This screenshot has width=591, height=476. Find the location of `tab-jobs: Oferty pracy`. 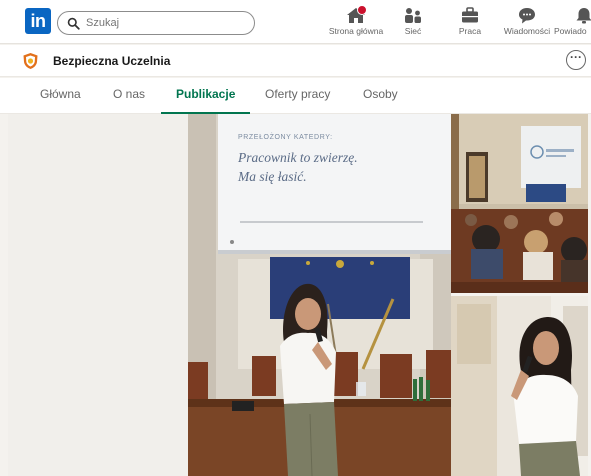

tab-jobs: Oferty pracy is located at coordinates (297, 96).